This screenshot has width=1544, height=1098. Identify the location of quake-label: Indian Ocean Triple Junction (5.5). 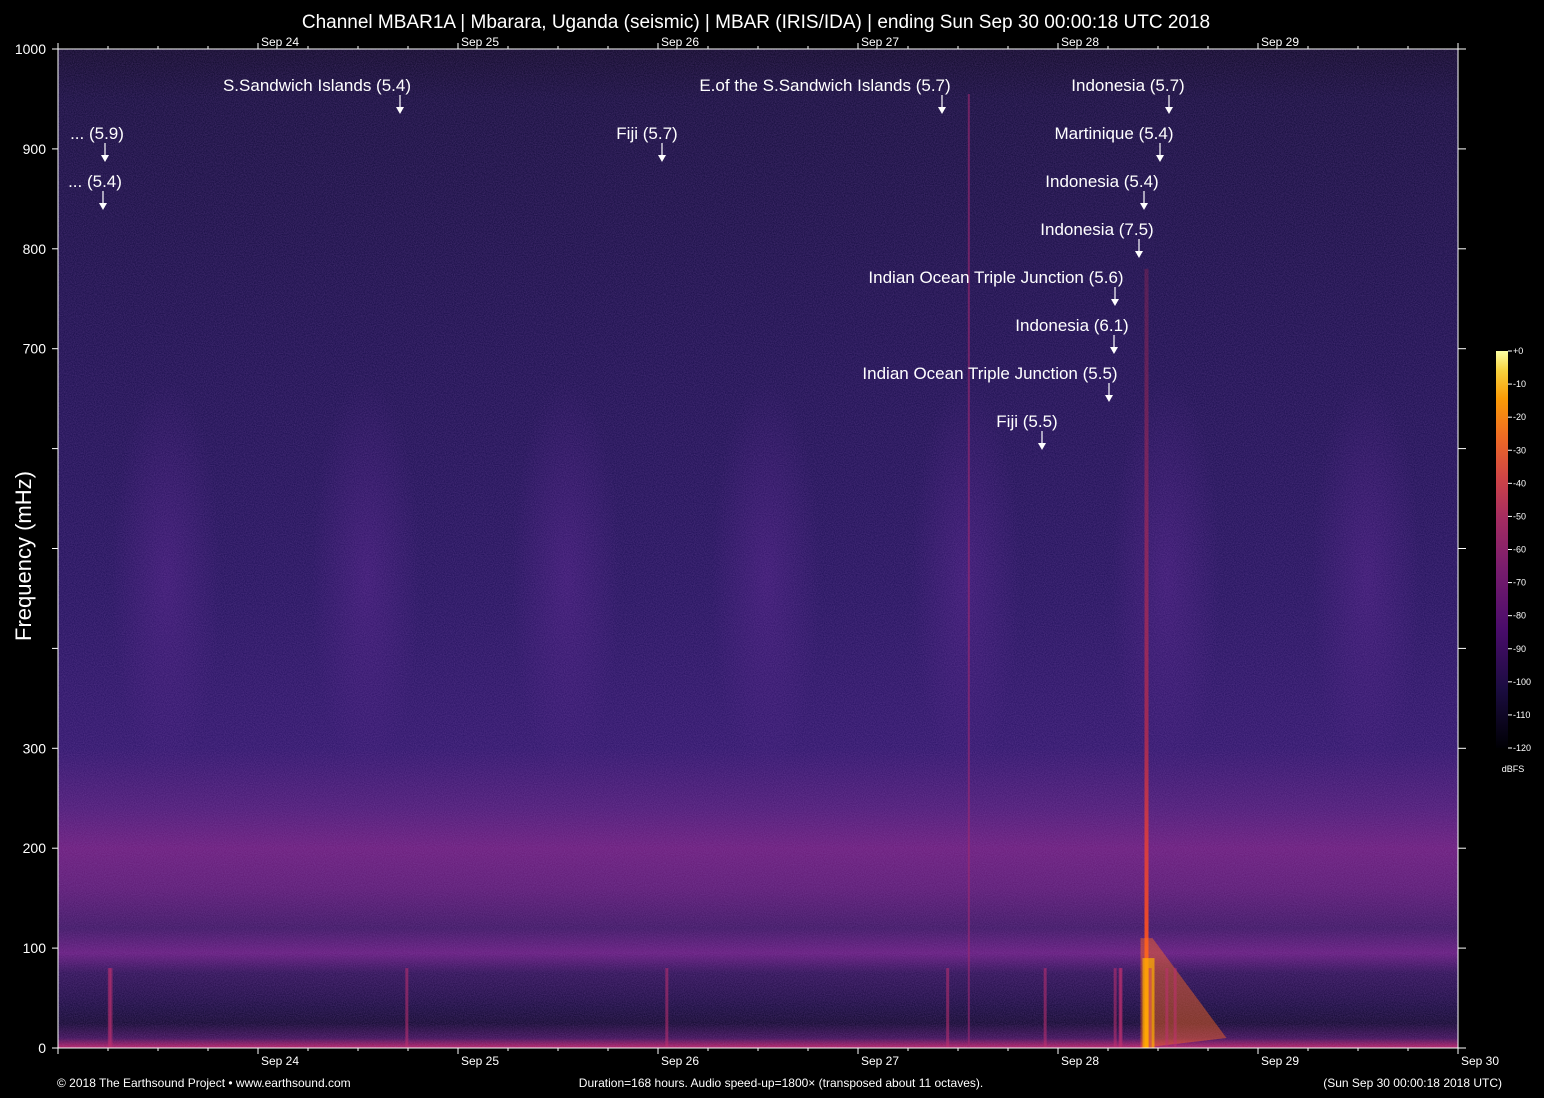
(989, 373).